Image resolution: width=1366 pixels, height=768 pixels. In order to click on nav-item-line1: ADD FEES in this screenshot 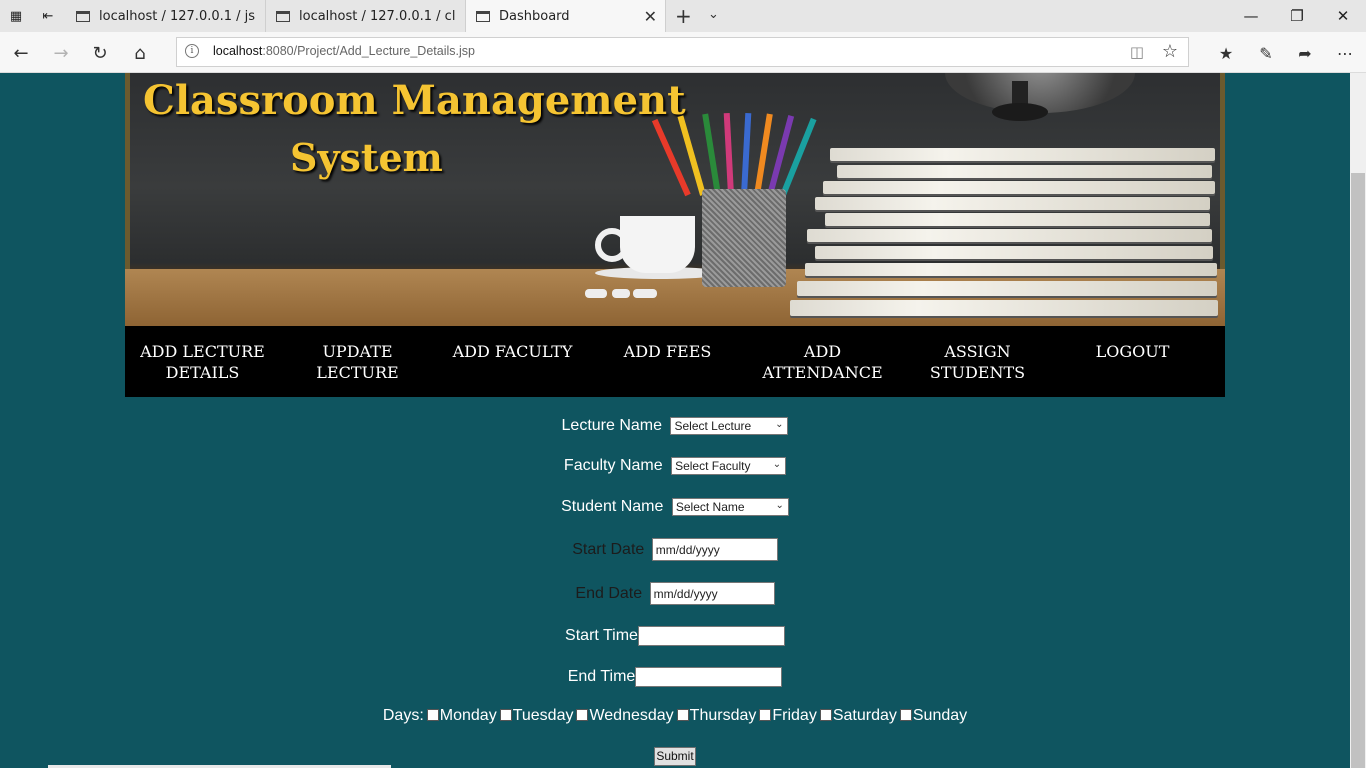, I will do `click(667, 351)`.